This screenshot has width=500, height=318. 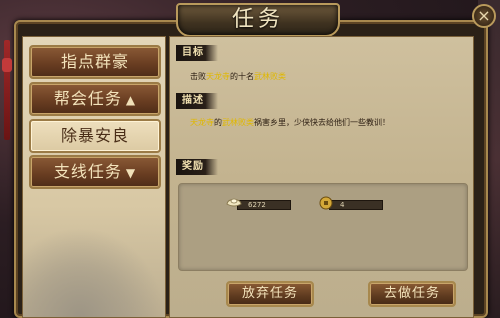 What do you see at coordinates (197, 167) in the screenshot?
I see `reward-heading: 奖励` at bounding box center [197, 167].